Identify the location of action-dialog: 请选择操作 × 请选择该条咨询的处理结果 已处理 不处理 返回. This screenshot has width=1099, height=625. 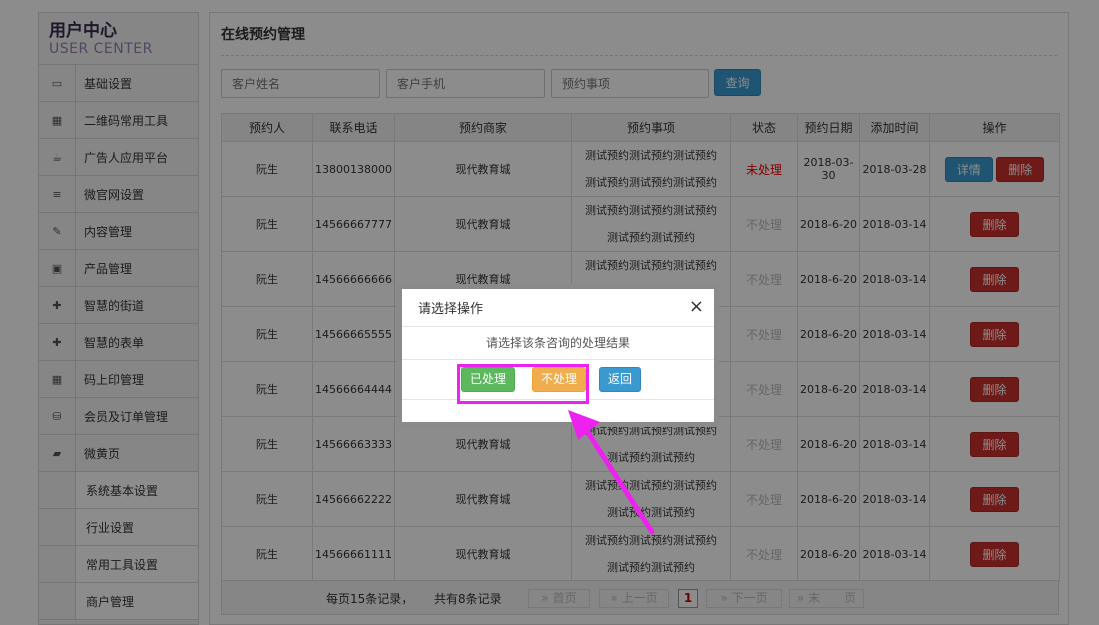
(558, 355).